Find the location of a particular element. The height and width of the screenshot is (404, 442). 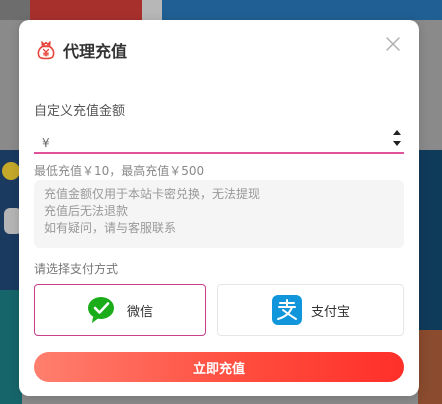

amount-stepper is located at coordinates (397, 140).